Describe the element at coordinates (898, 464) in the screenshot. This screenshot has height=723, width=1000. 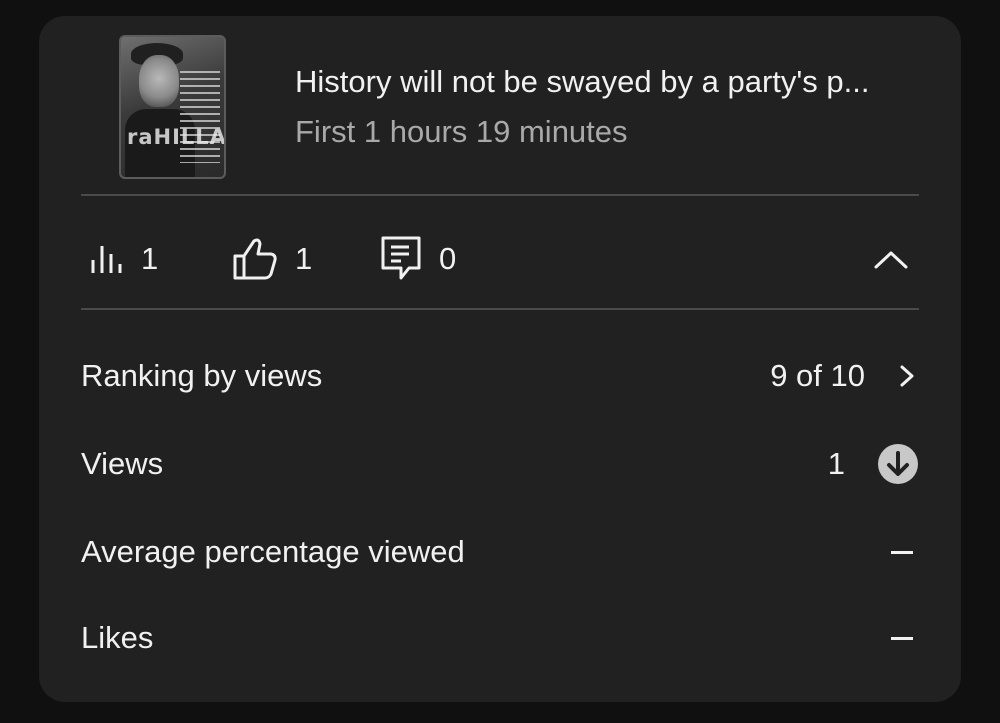
I see `arrow-down-circle-icon` at that location.